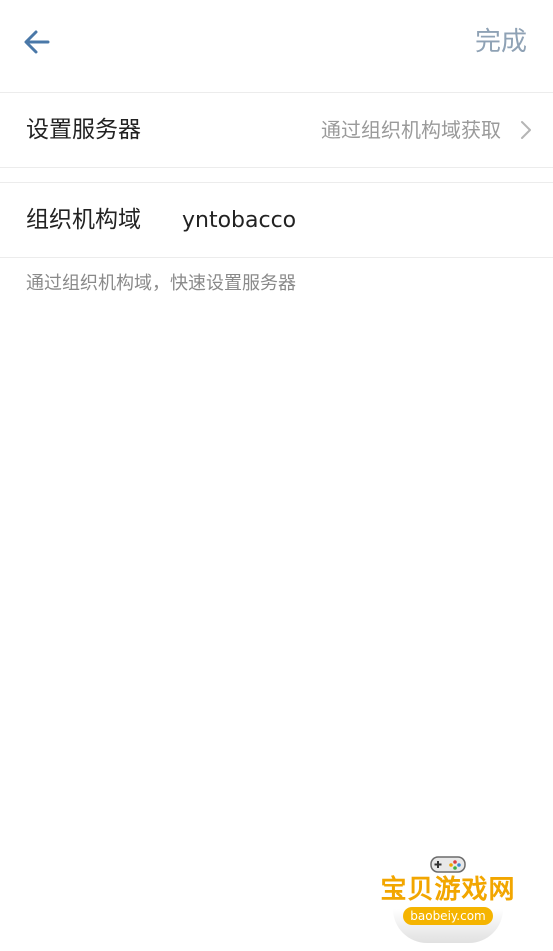 The width and height of the screenshot is (553, 951). I want to click on org-domain-input, so click(352, 220).